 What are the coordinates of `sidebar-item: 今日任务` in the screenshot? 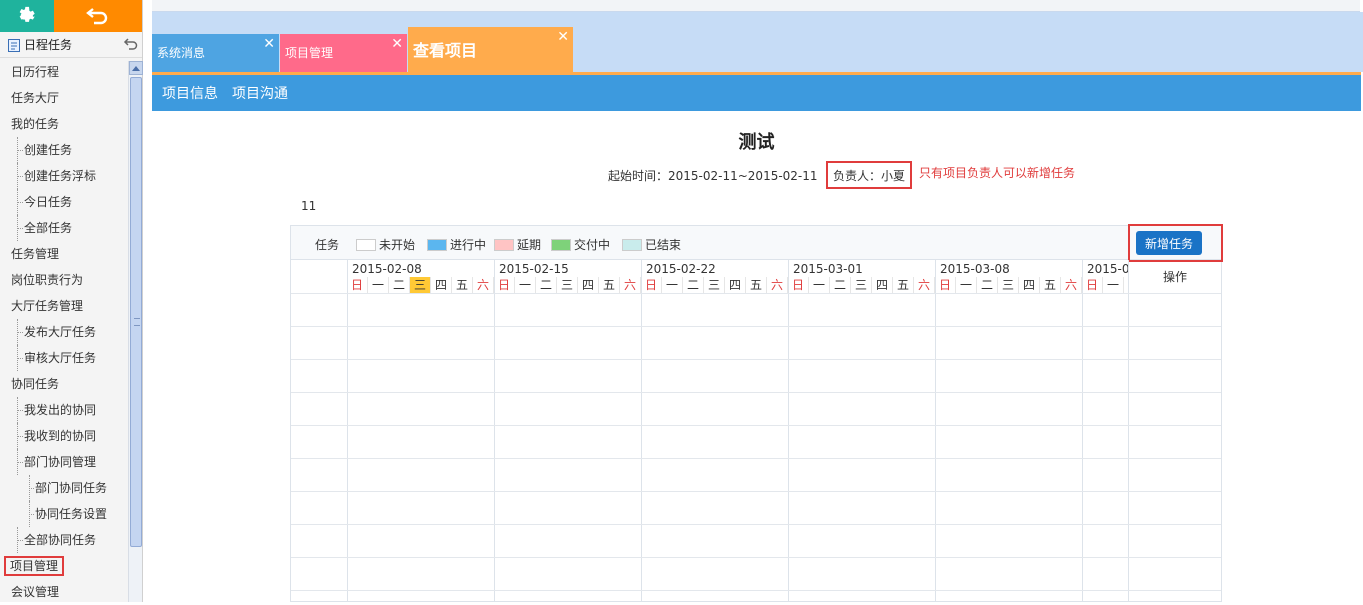 It's located at (63, 202).